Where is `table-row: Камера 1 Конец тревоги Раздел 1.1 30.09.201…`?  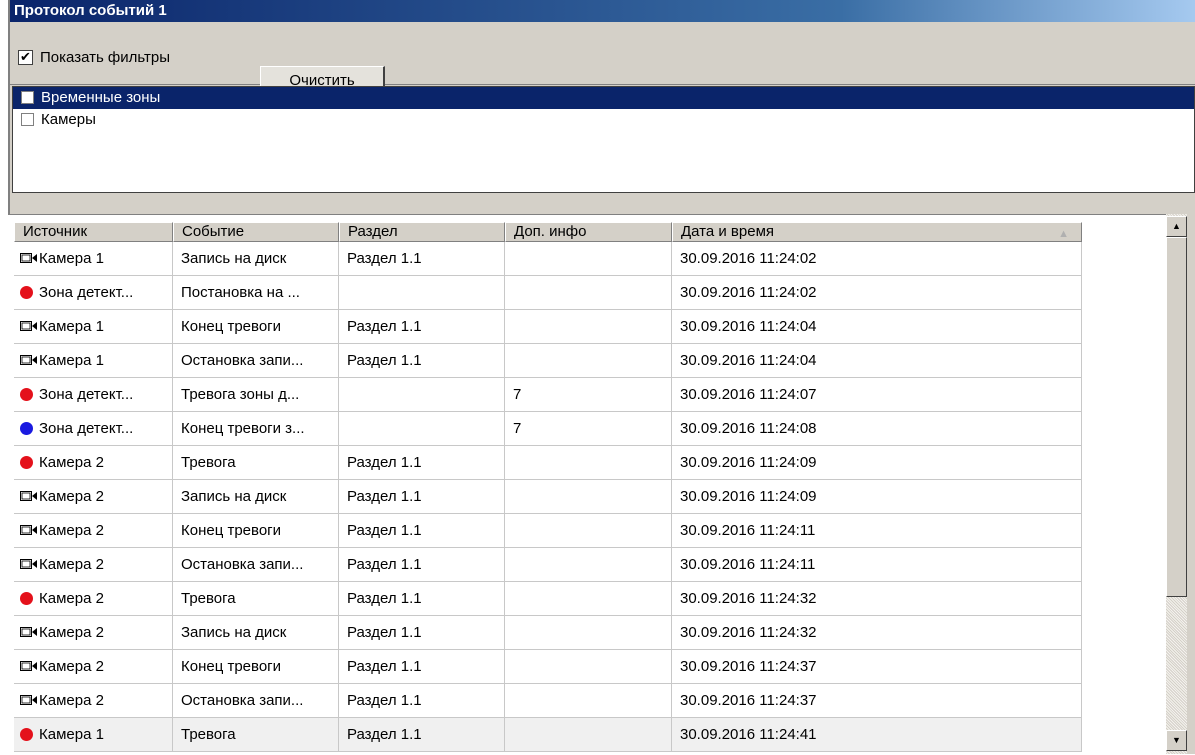
table-row: Камера 1 Конец тревоги Раздел 1.1 30.09.201… is located at coordinates (548, 327).